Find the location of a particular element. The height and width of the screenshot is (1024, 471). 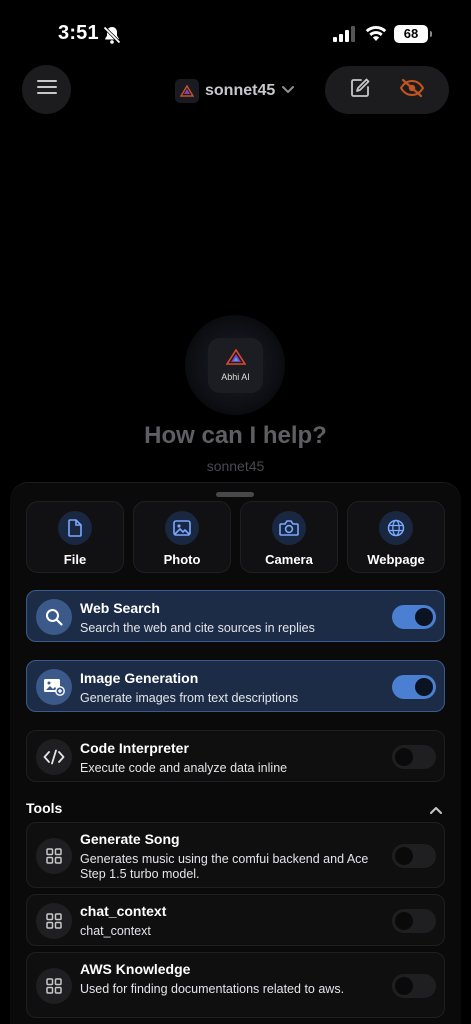

model-logo-icon is located at coordinates (187, 91).